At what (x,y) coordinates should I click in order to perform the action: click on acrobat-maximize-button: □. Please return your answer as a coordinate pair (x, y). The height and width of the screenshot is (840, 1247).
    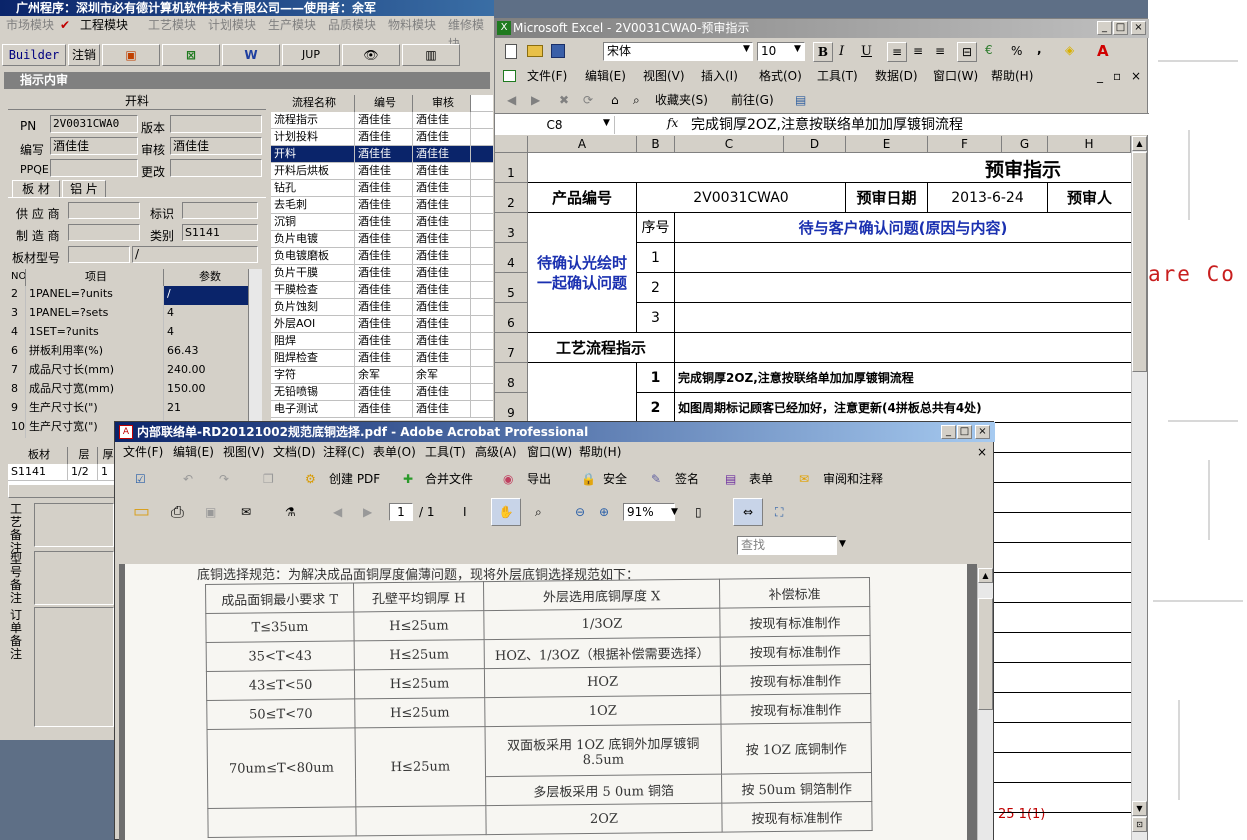
    Looking at the image, I should click on (964, 432).